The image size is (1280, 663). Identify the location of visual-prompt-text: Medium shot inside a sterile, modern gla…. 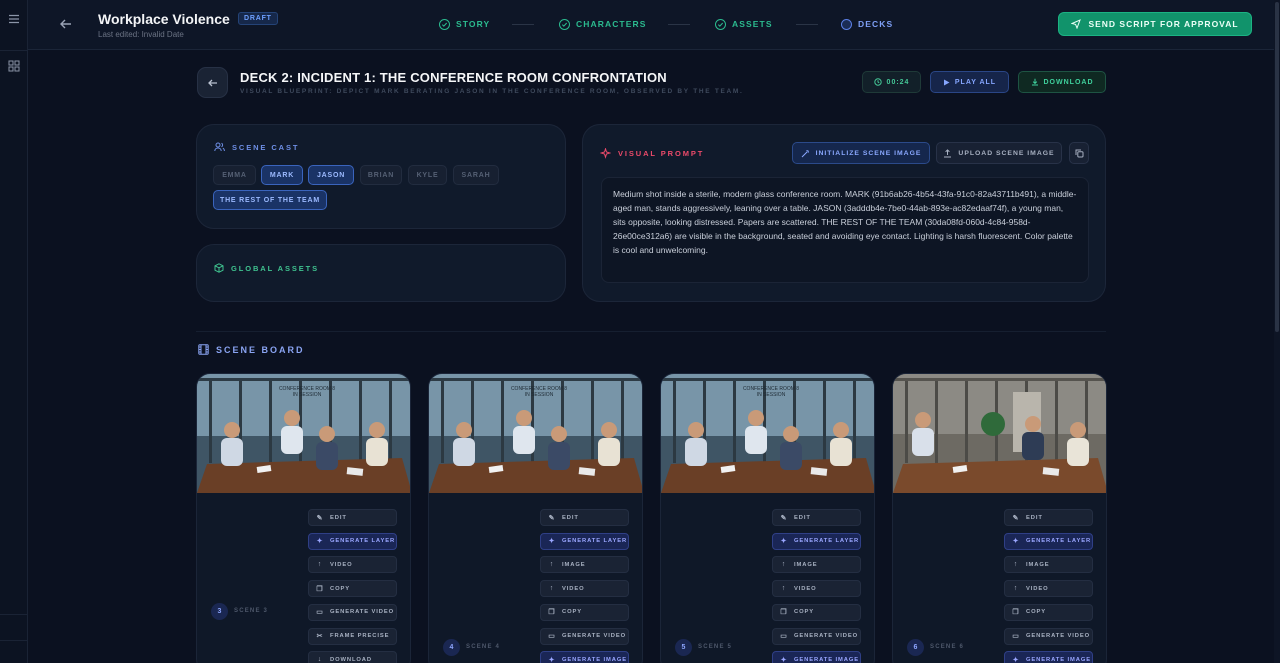
(845, 230).